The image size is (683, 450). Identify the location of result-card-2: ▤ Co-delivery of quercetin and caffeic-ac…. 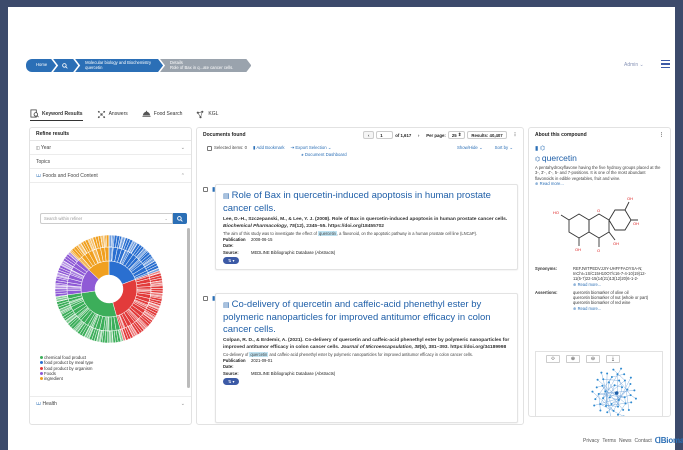
(366, 358).